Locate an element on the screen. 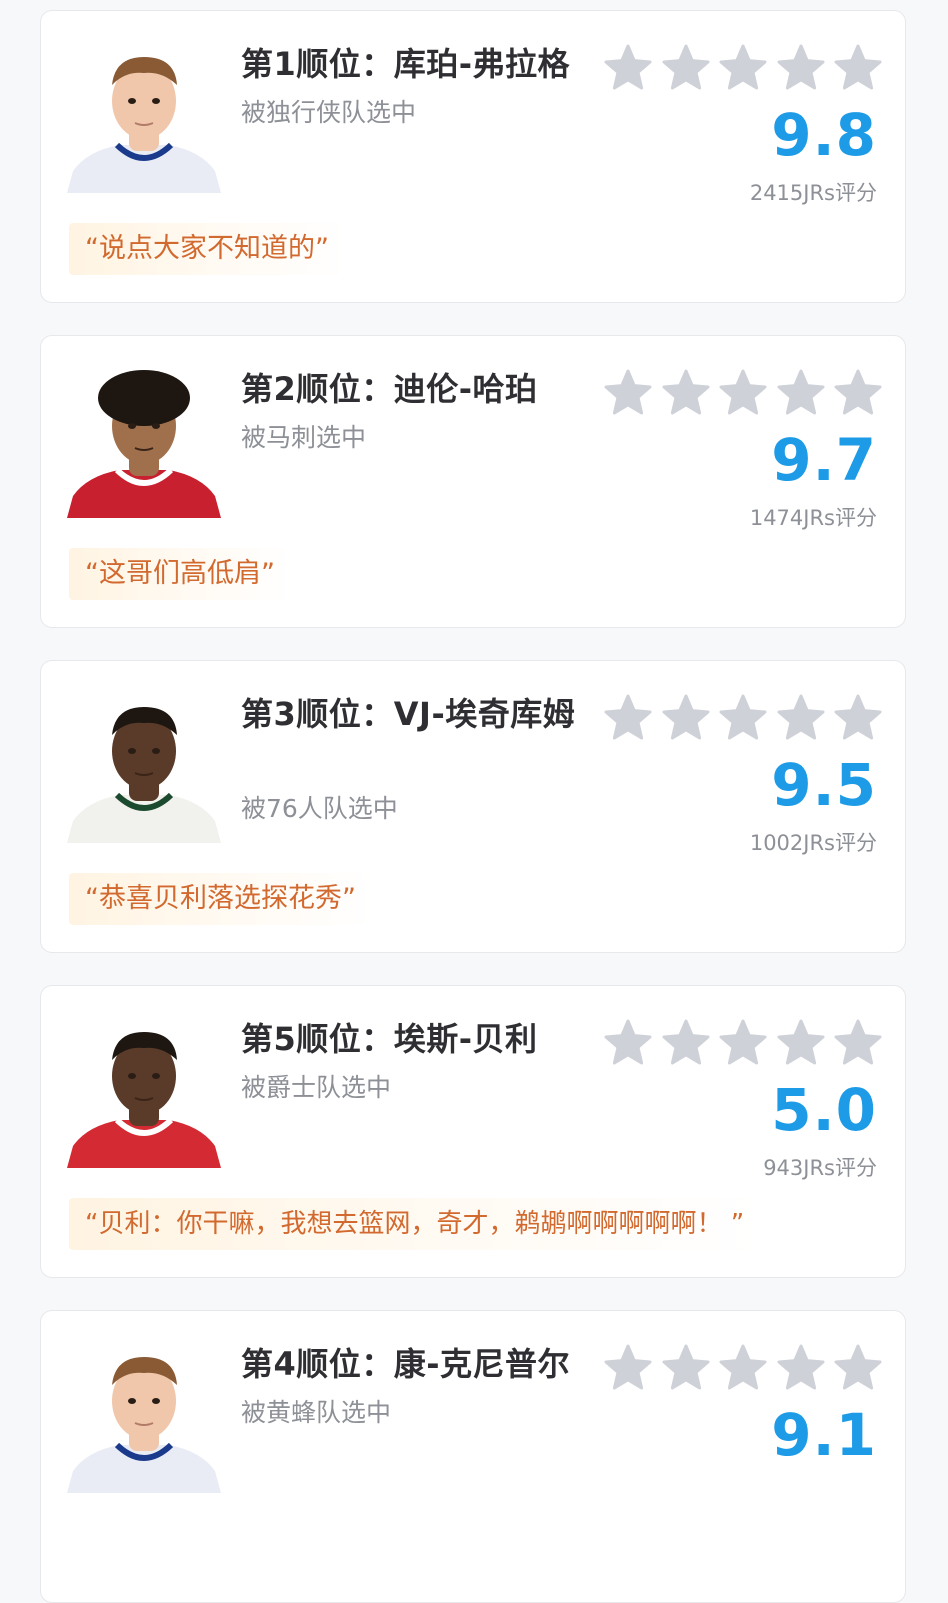 Image resolution: width=948 pixels, height=1603 pixels. pick-title: 第1顺位：库珀-弗拉格 is located at coordinates (406, 64).